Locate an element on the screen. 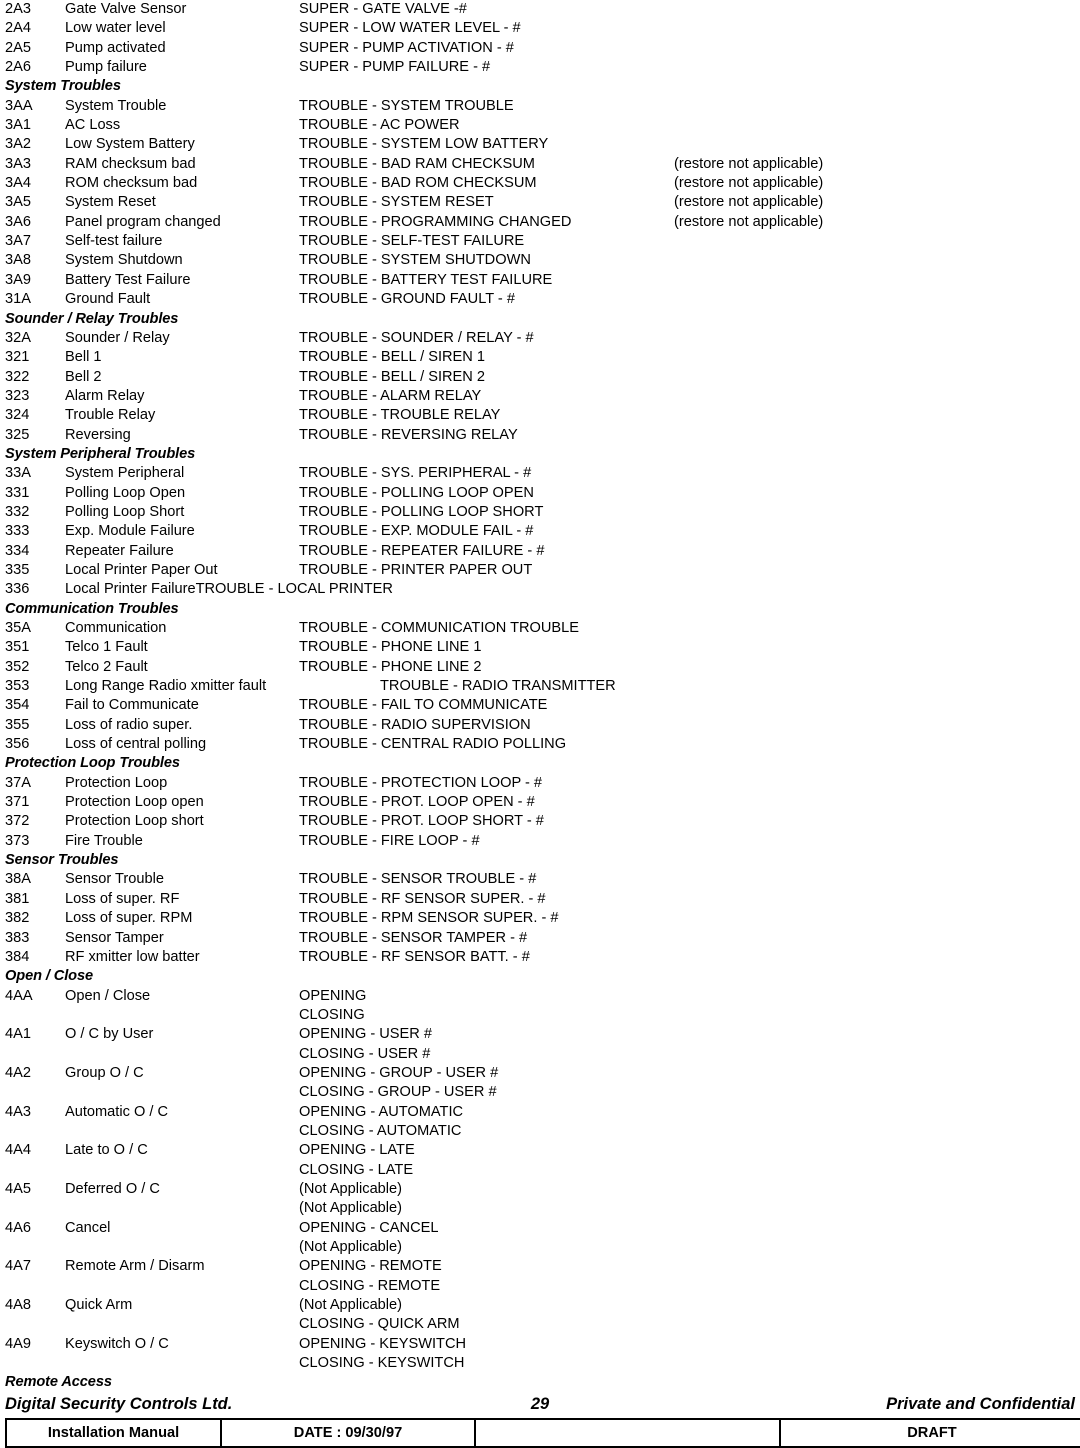  cell-description: Fire Trouble is located at coordinates (104, 840).